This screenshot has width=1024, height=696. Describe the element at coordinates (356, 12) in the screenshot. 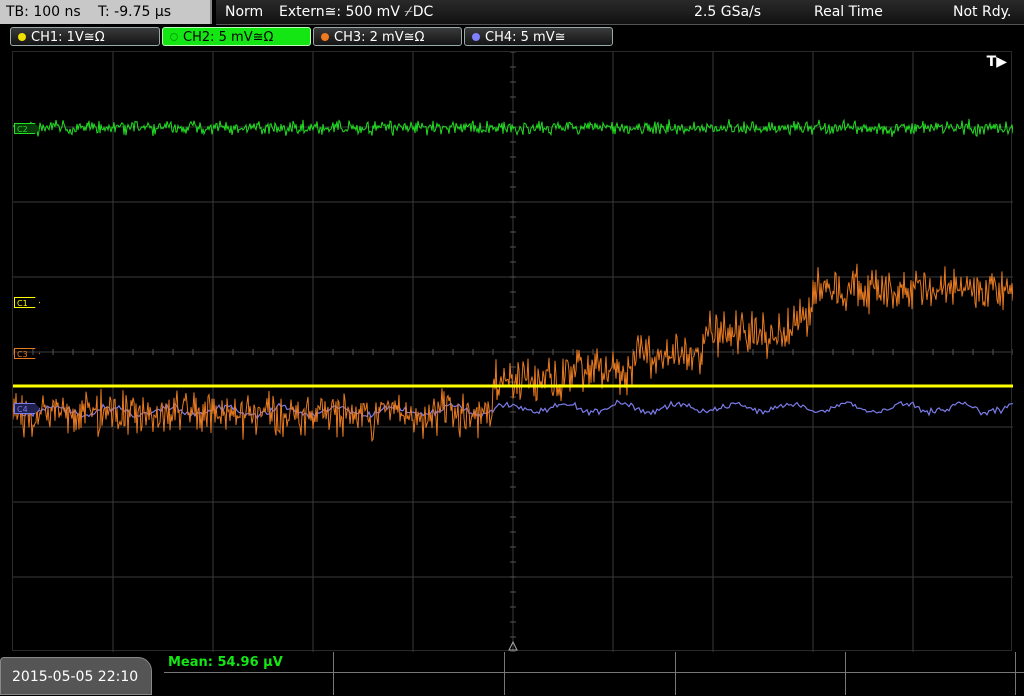

I see `trigger-source: Extern≅: 500 mV ⌿DC` at that location.